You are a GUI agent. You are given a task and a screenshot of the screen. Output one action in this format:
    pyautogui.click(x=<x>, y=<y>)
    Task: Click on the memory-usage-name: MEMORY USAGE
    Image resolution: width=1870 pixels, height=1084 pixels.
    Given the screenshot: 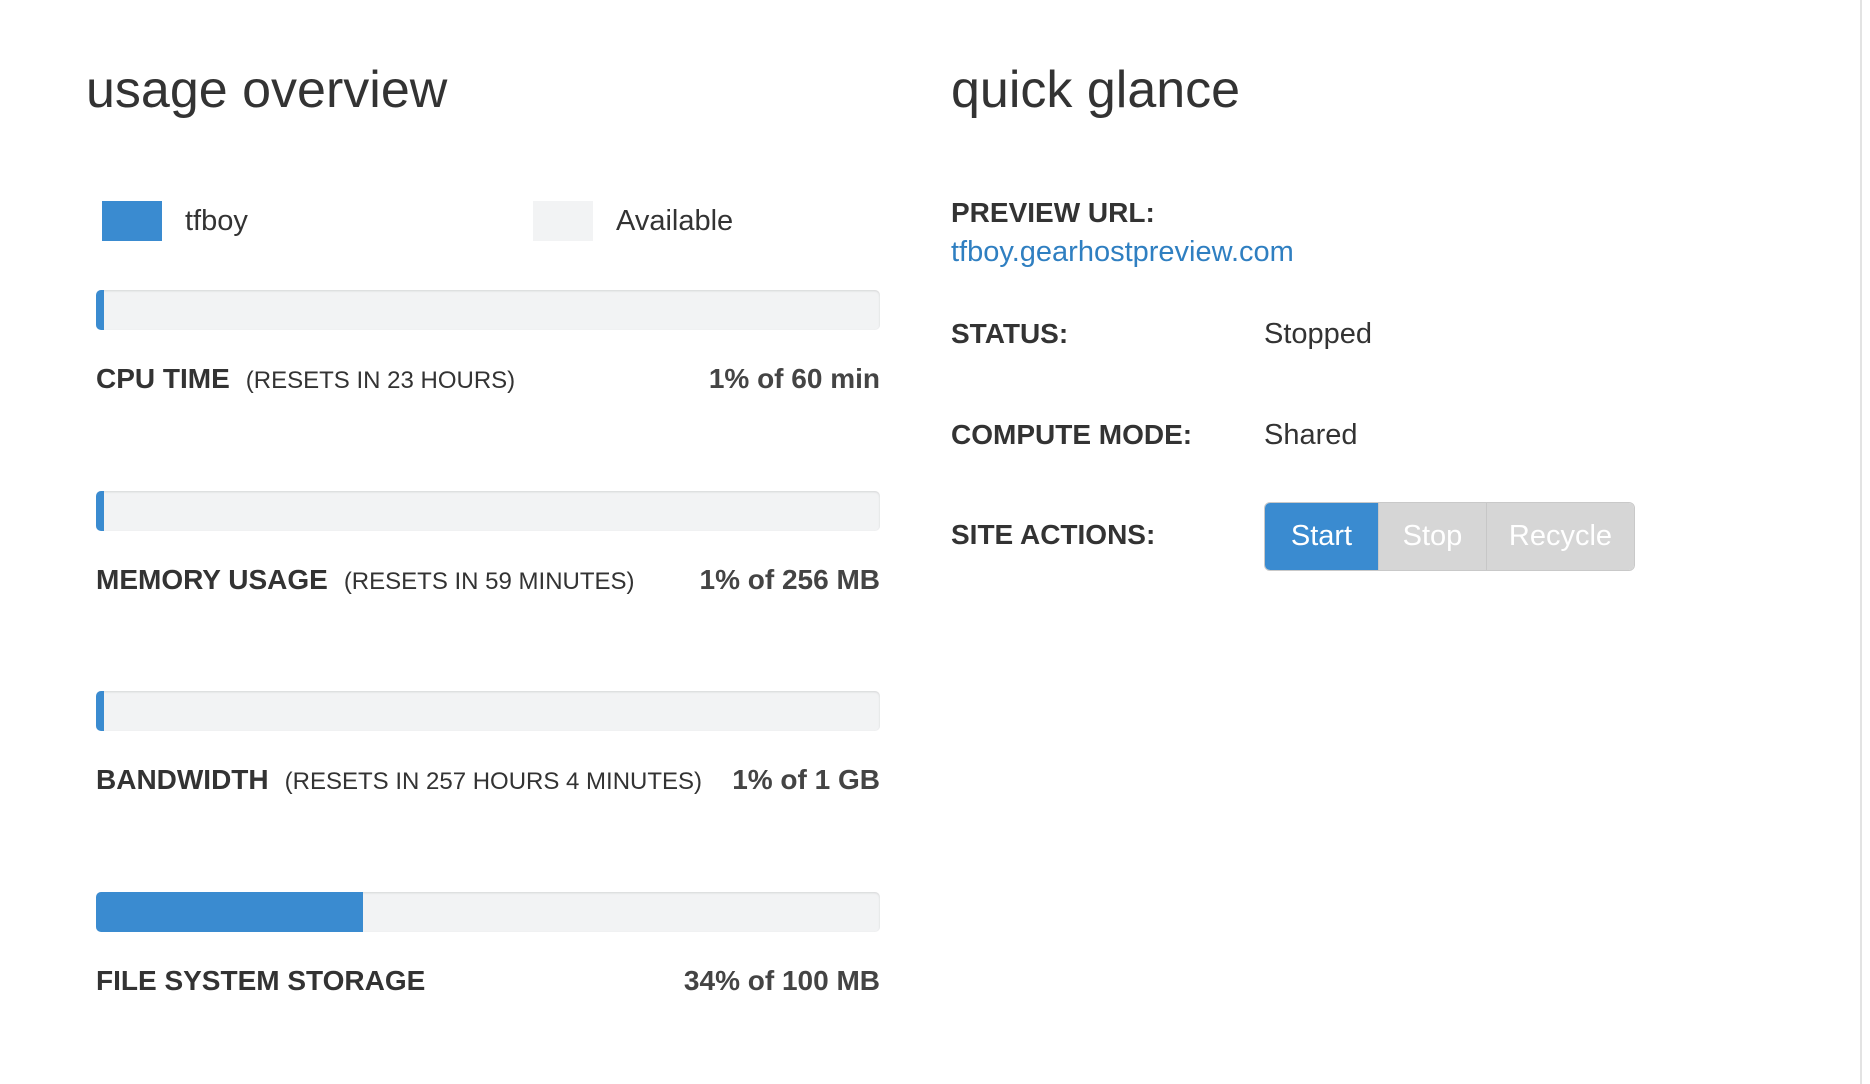 What is the action you would take?
    pyautogui.click(x=212, y=579)
    